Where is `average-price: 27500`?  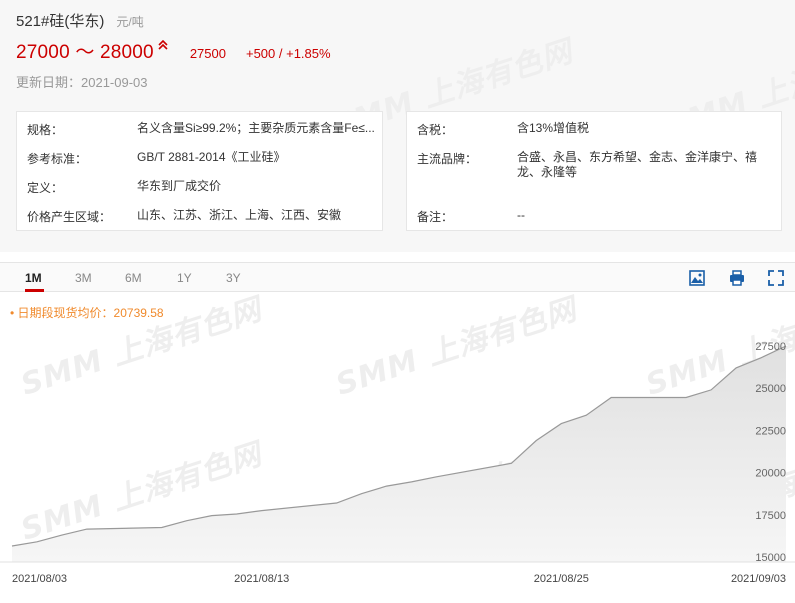
average-price: 27500 is located at coordinates (207, 53).